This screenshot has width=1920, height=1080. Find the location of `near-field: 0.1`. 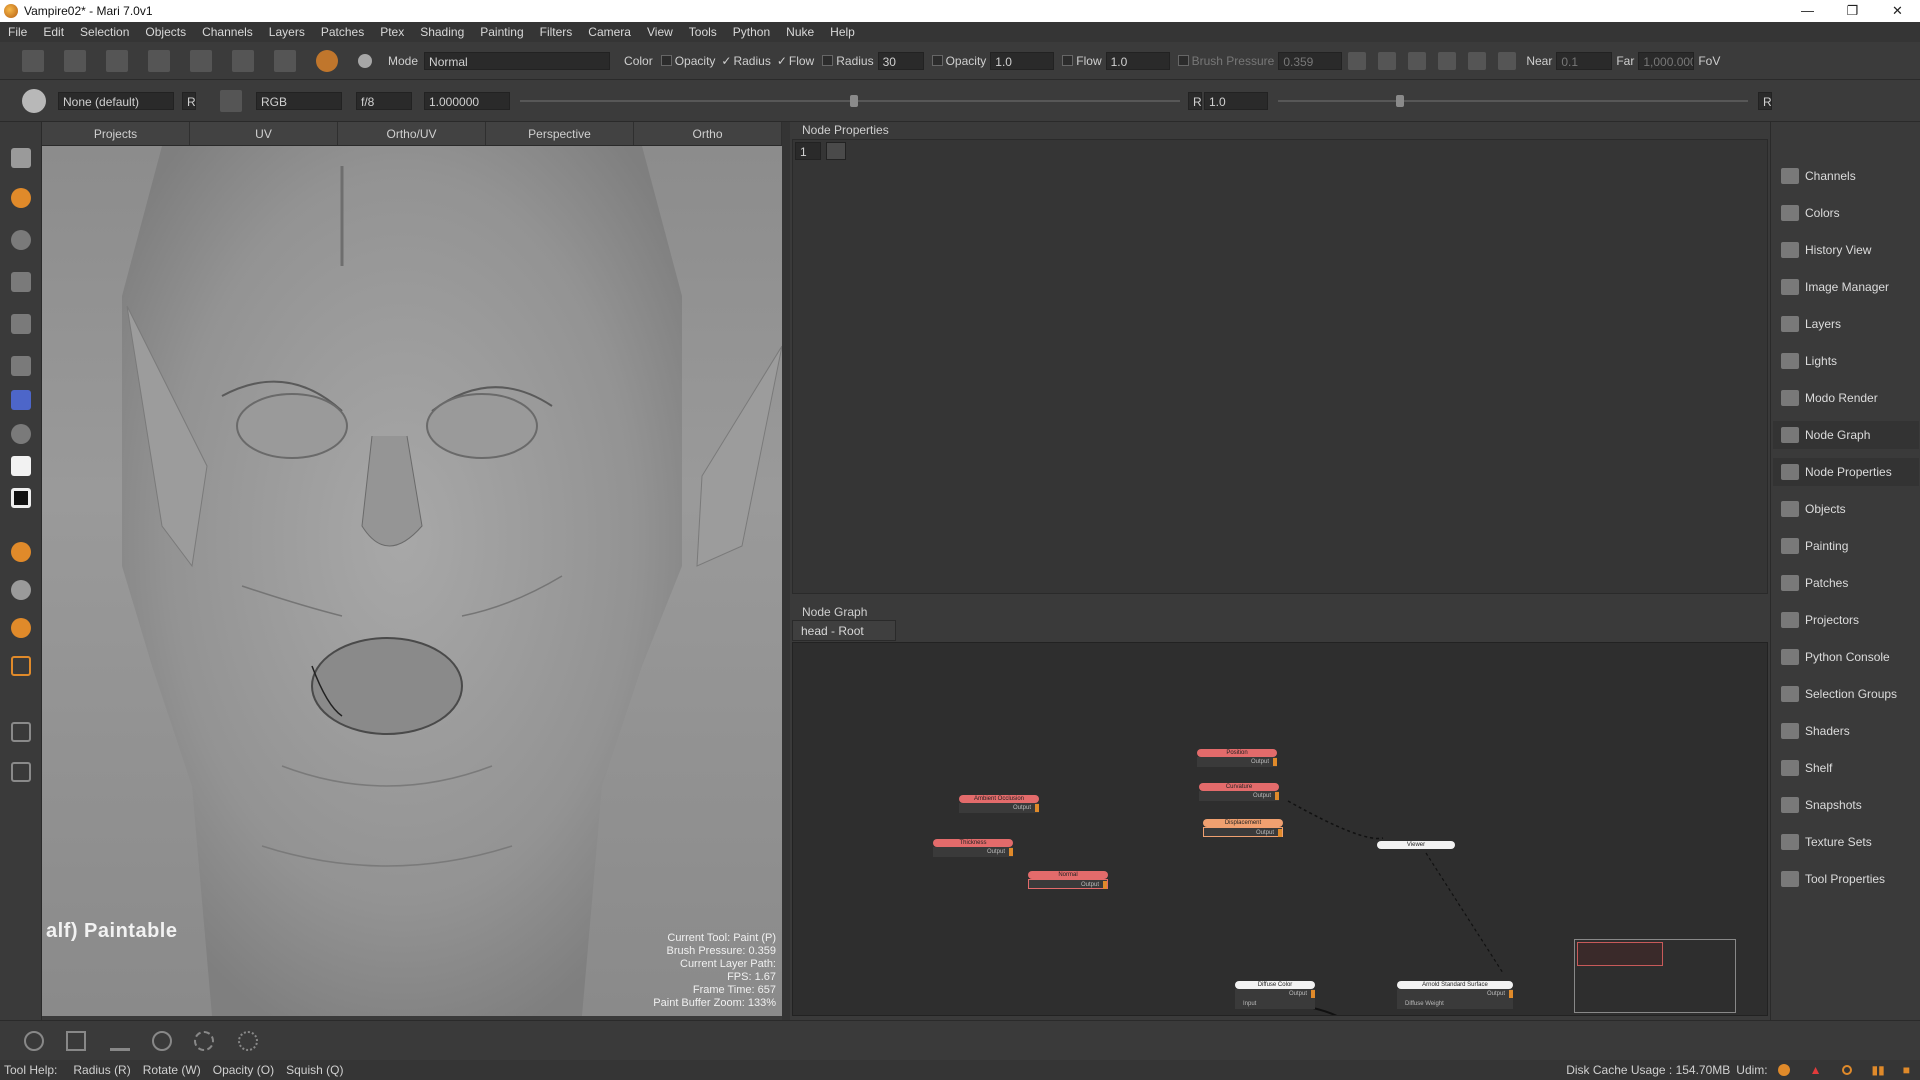

near-field: 0.1 is located at coordinates (1584, 60).